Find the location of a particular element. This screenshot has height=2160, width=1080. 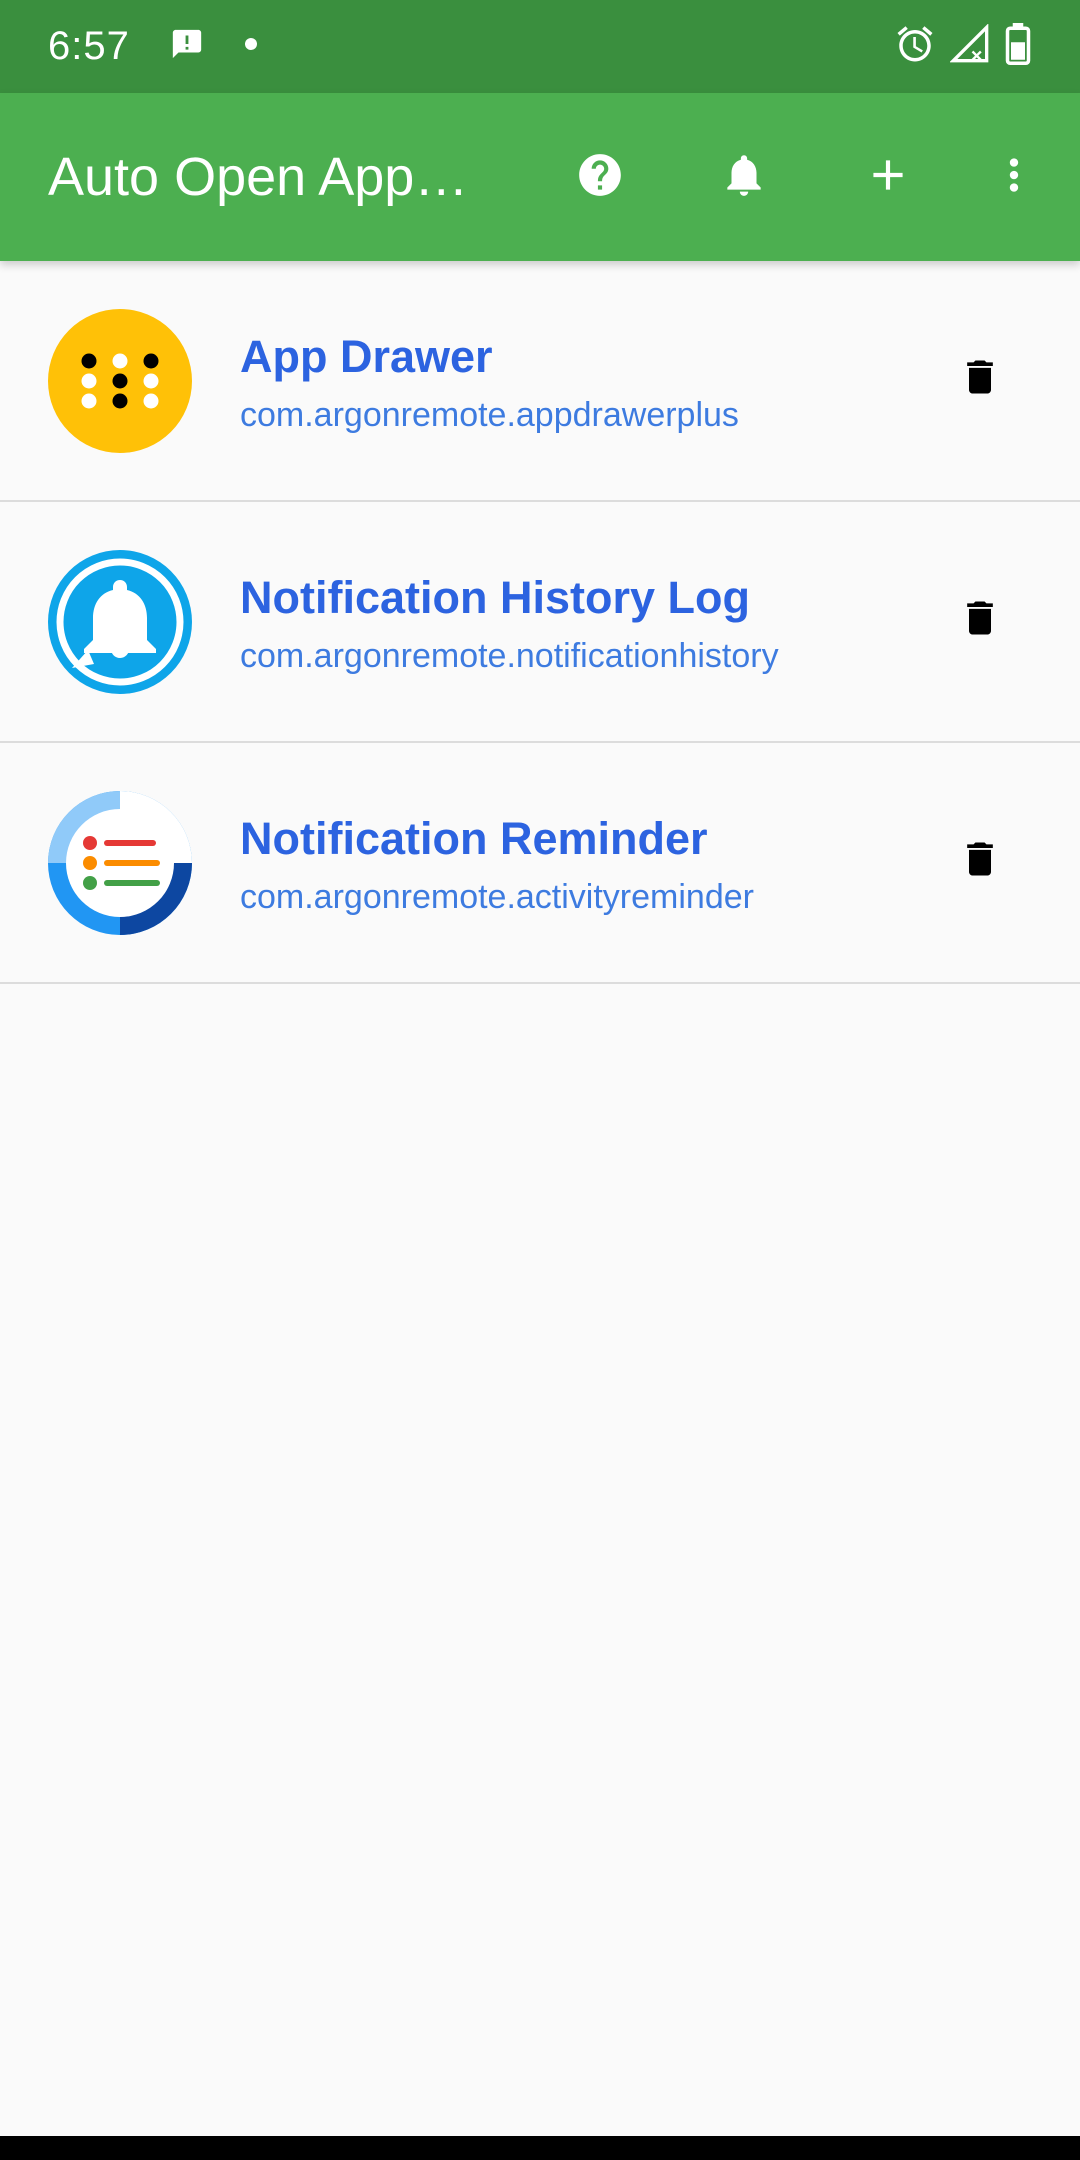

notifications-button is located at coordinates (744, 177).